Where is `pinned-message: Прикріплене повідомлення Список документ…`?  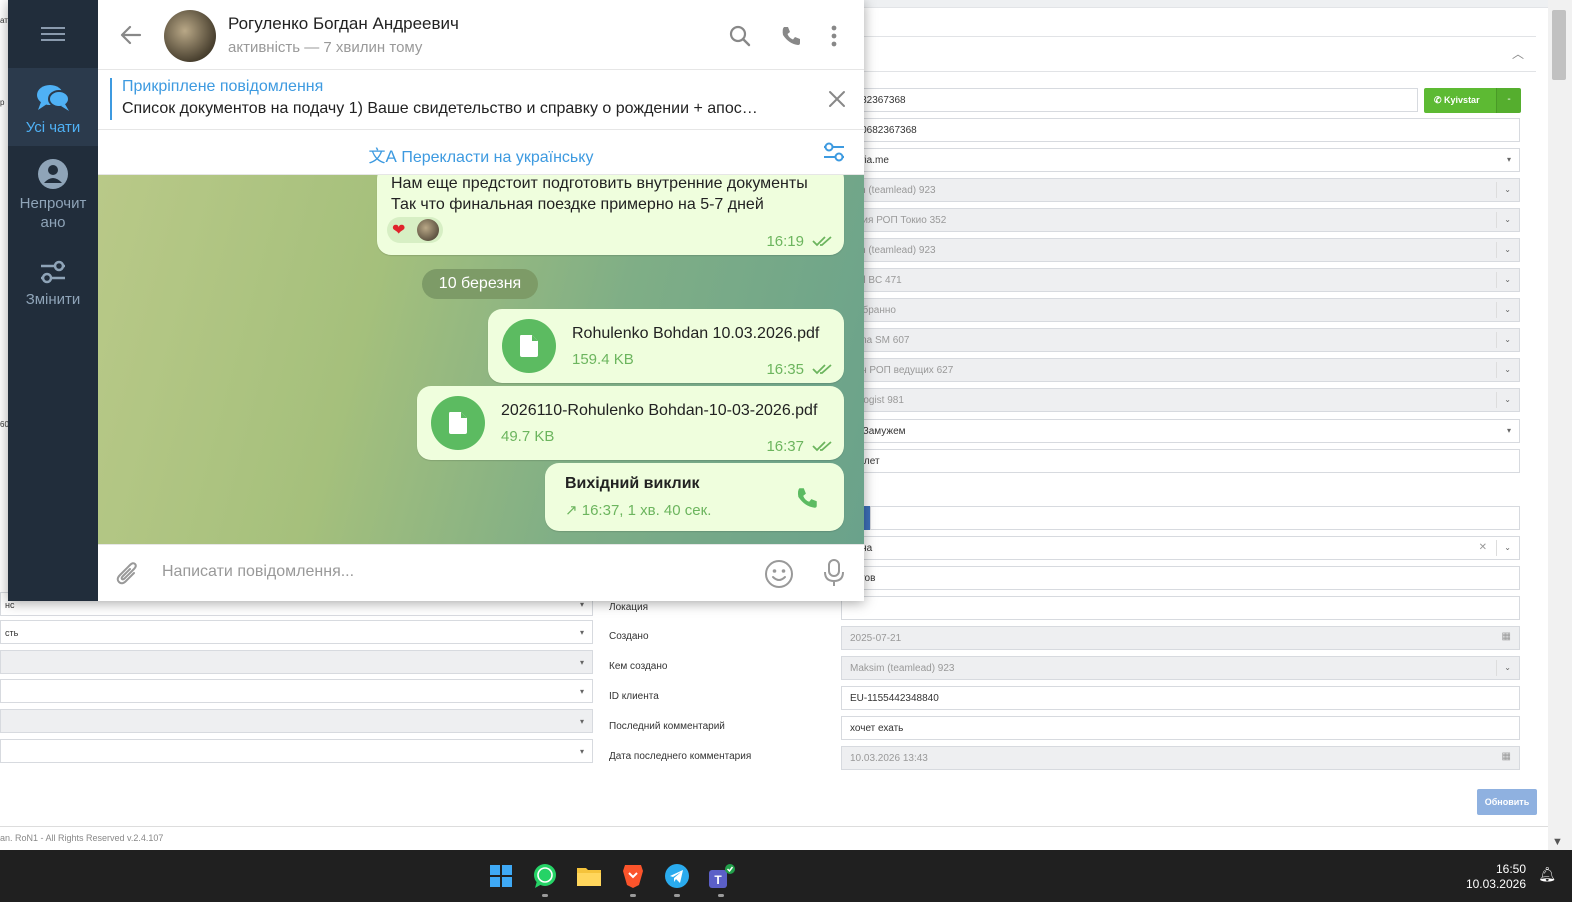 pinned-message: Прикріплене повідомлення Список документ… is located at coordinates (481, 100).